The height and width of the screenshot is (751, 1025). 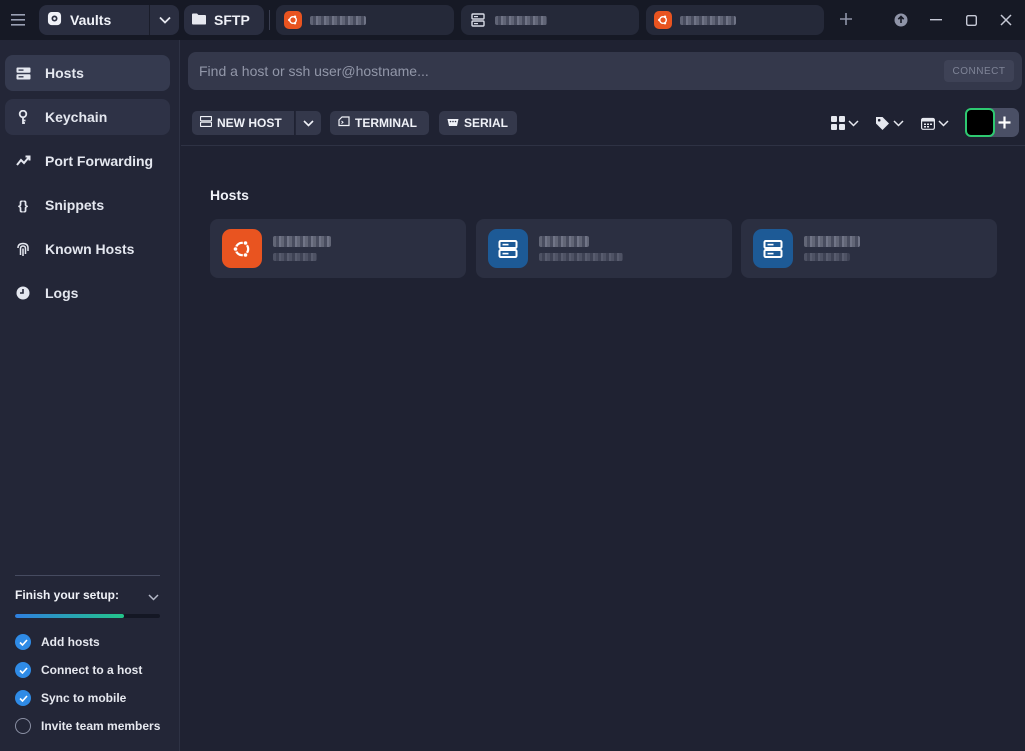 What do you see at coordinates (54, 20) in the screenshot?
I see `vault-icon` at bounding box center [54, 20].